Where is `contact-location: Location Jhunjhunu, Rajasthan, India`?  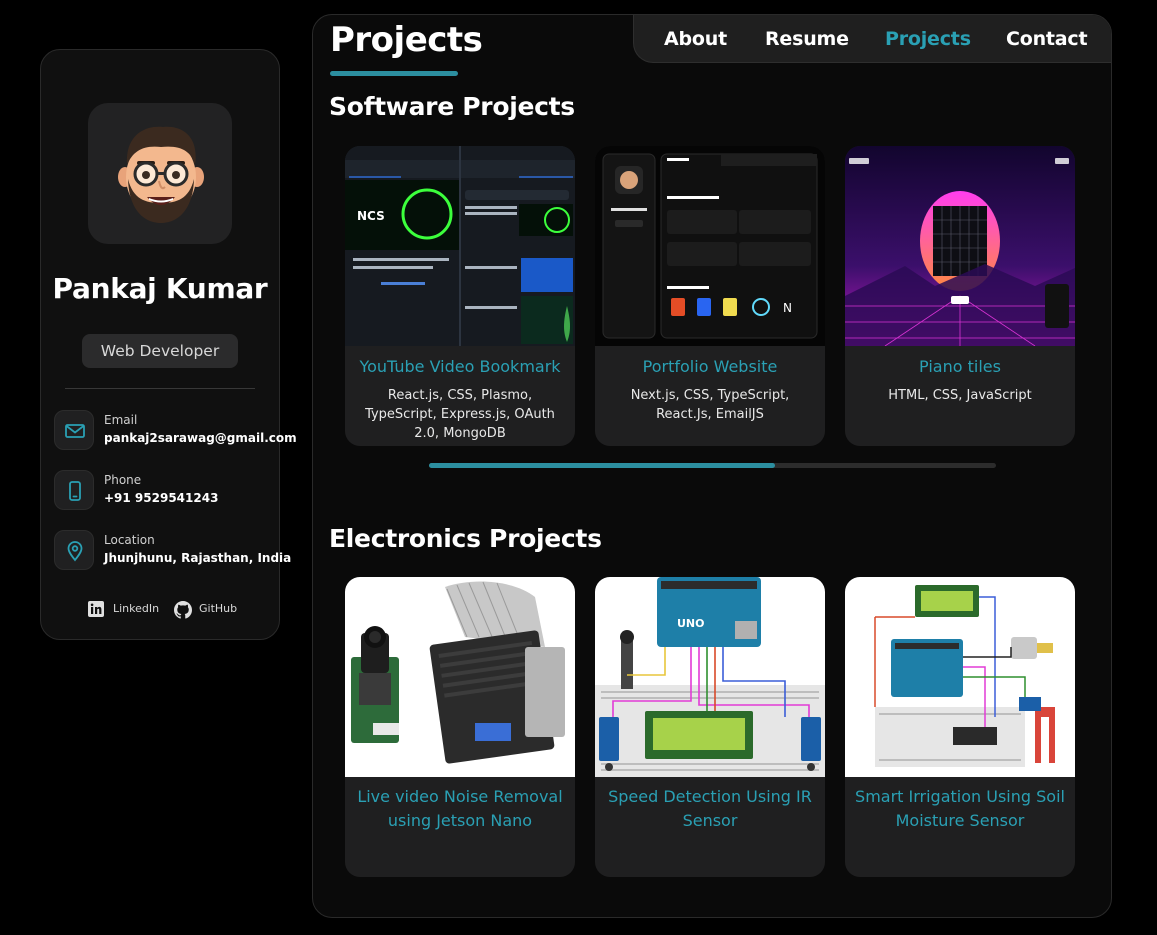
contact-location: Location Jhunjhunu, Rajasthan, India is located at coordinates (172, 551).